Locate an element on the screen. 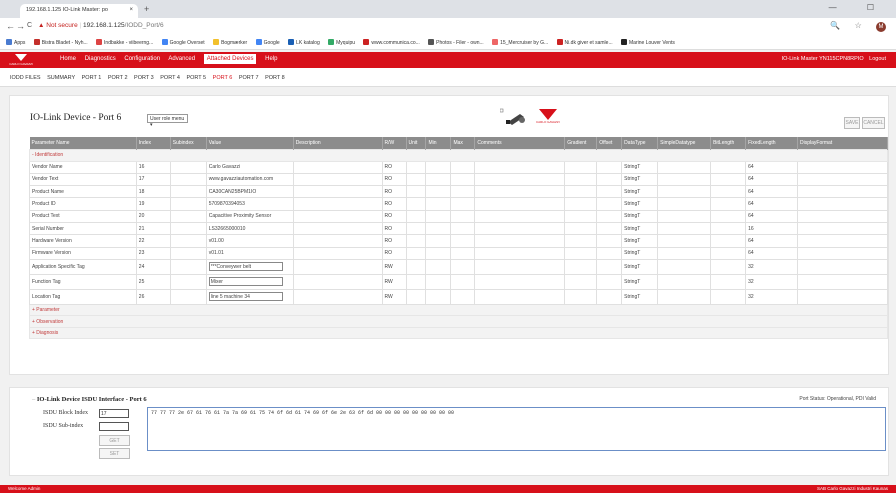 Image resolution: width=896 pixels, height=493 pixels. get-button: GET is located at coordinates (114, 440).